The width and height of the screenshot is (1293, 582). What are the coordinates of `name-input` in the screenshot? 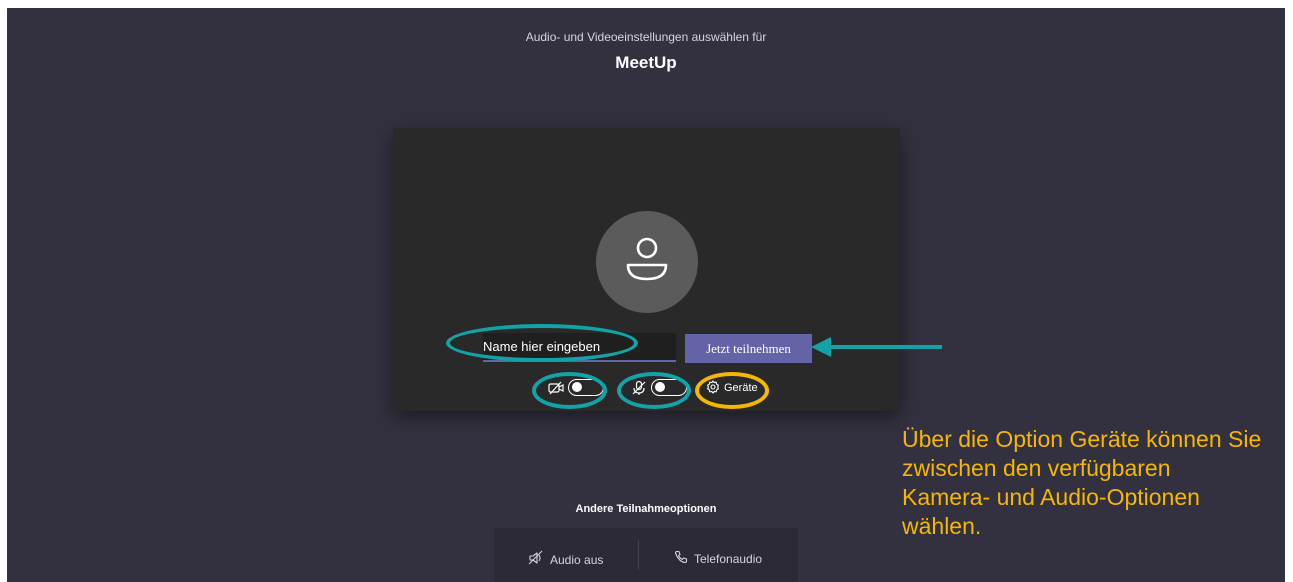 It's located at (579, 347).